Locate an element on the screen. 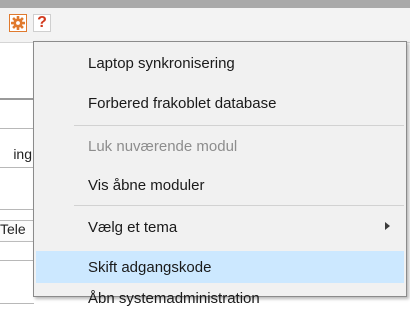  gear-icon is located at coordinates (18, 23).